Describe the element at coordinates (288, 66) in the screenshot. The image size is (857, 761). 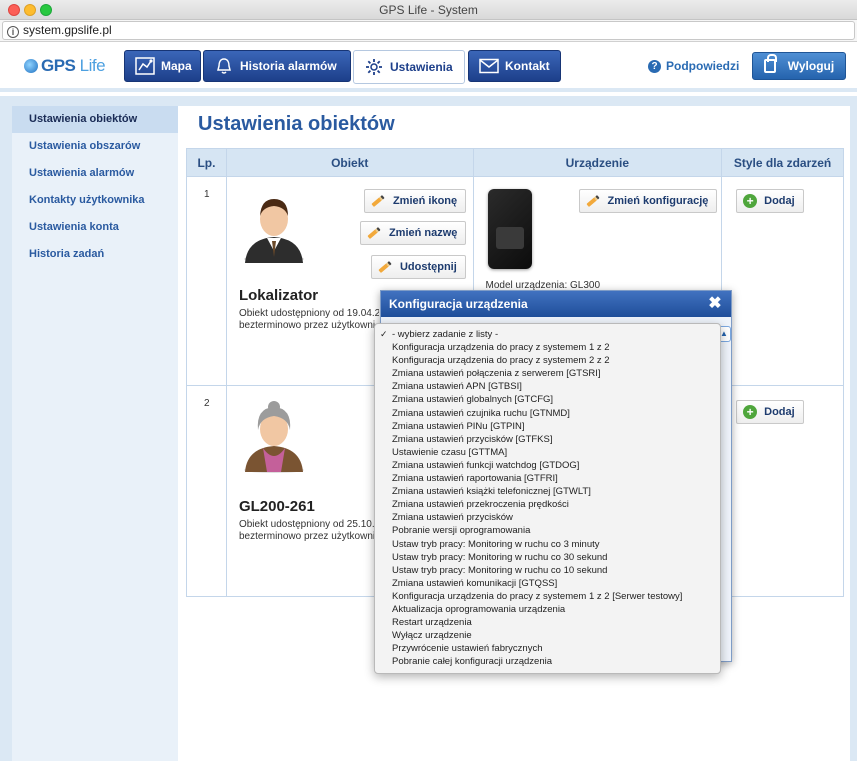
I see `nav-historia-alarmow-label: Historia alarmów` at that location.